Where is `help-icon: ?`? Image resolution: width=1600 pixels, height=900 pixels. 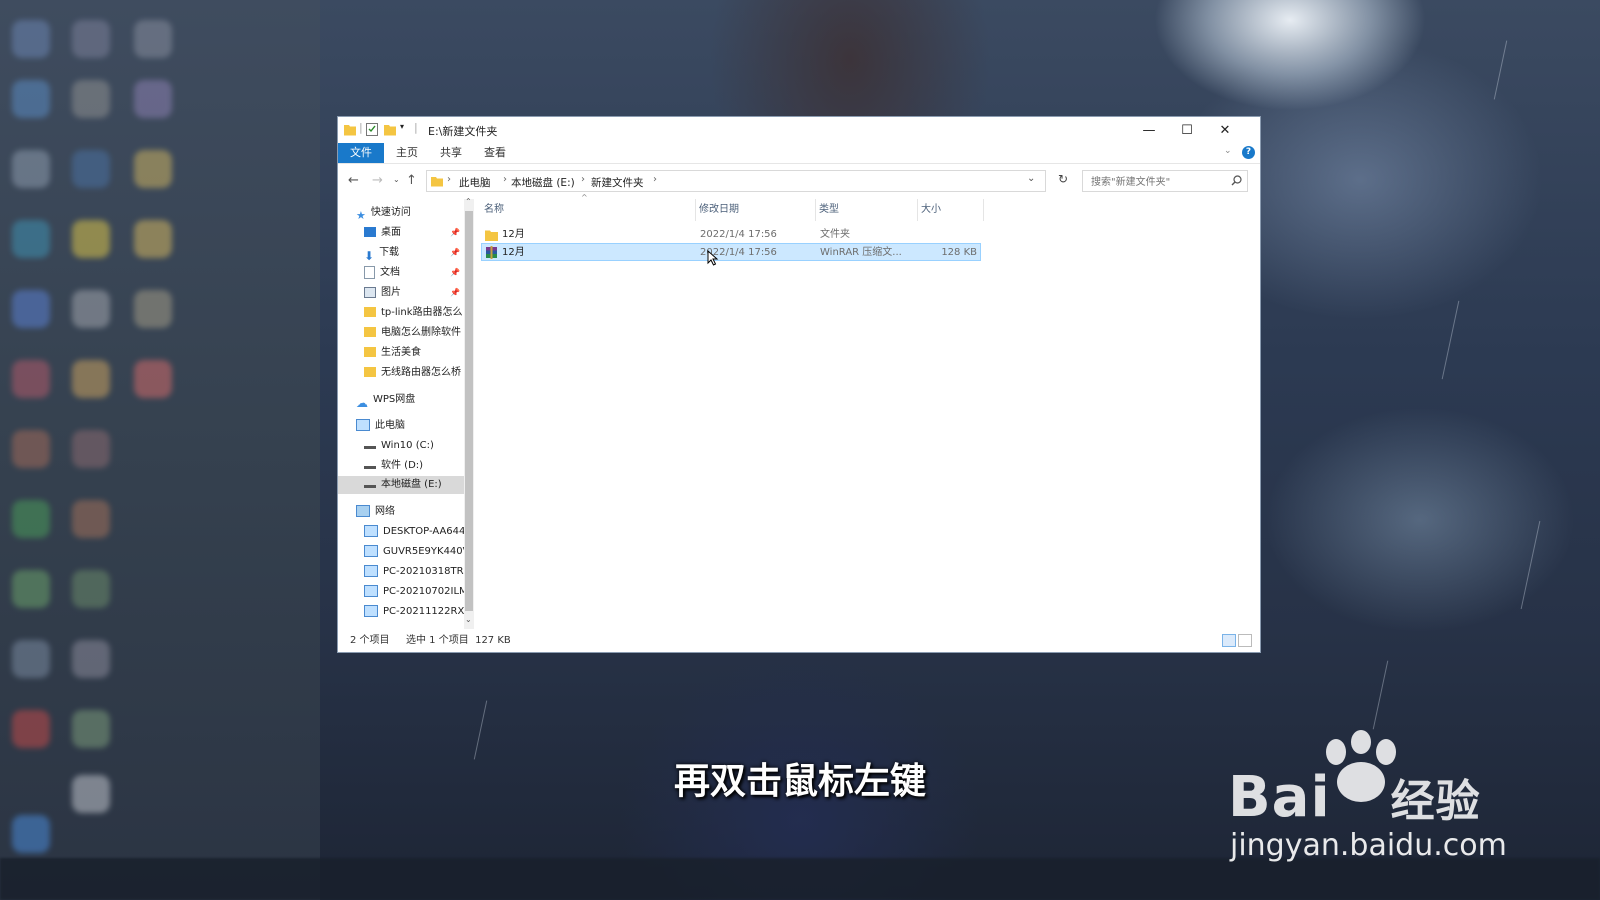
help-icon: ? is located at coordinates (1248, 152).